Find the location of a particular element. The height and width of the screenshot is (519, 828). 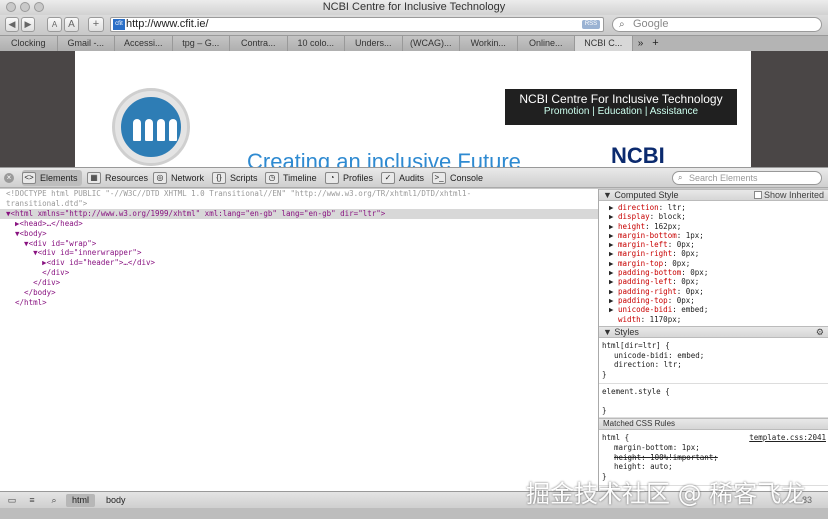

text-smaller-button: A is located at coordinates (54, 24).